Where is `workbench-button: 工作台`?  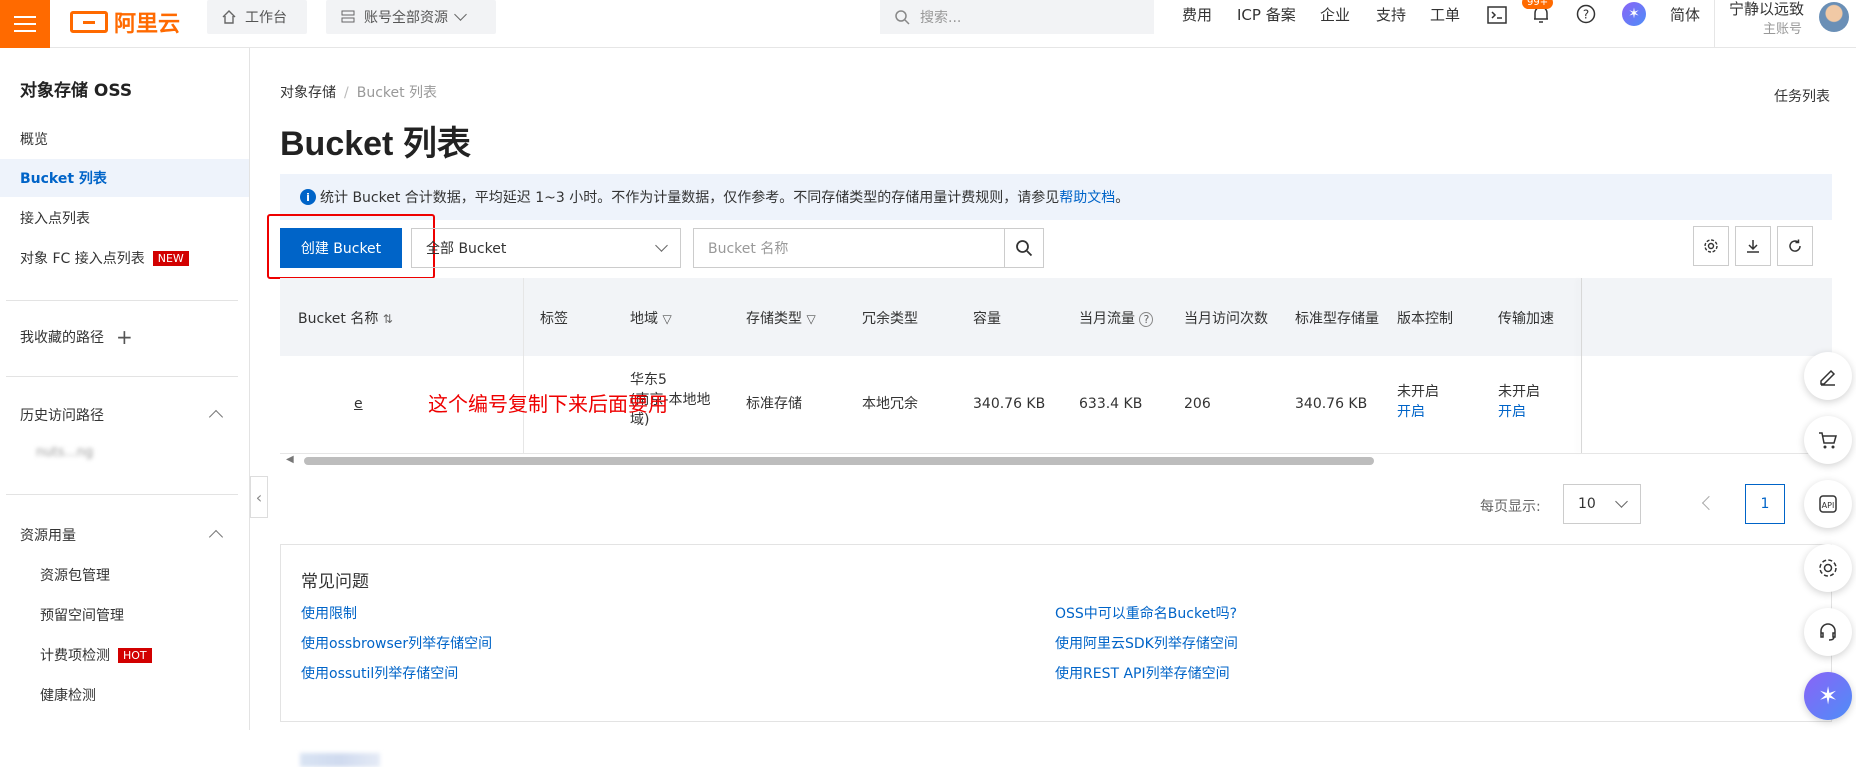 workbench-button: 工作台 is located at coordinates (257, 17).